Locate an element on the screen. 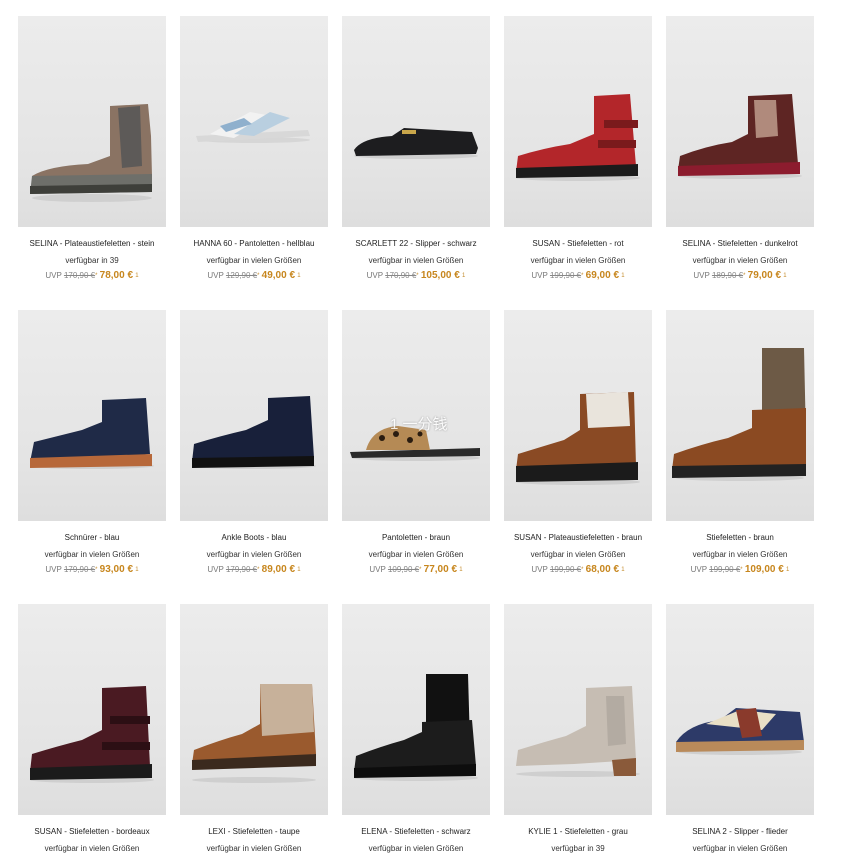 The width and height of the screenshot is (861, 854). product-name: Stiefeletten - braun is located at coordinates (740, 538).